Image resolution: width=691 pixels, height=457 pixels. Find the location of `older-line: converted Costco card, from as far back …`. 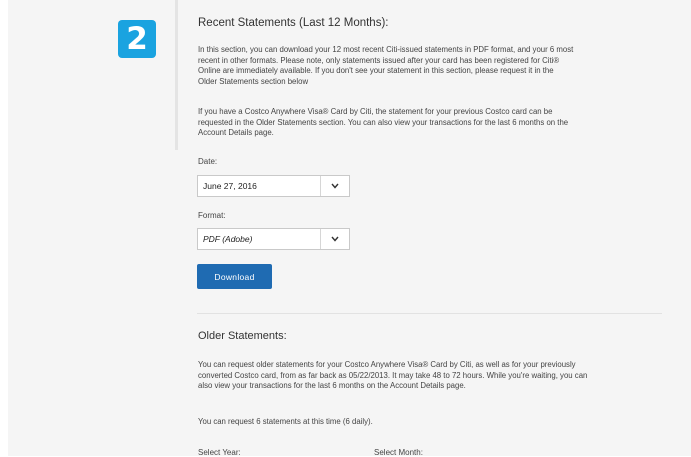

older-line: converted Costco card, from as far back … is located at coordinates (393, 375).